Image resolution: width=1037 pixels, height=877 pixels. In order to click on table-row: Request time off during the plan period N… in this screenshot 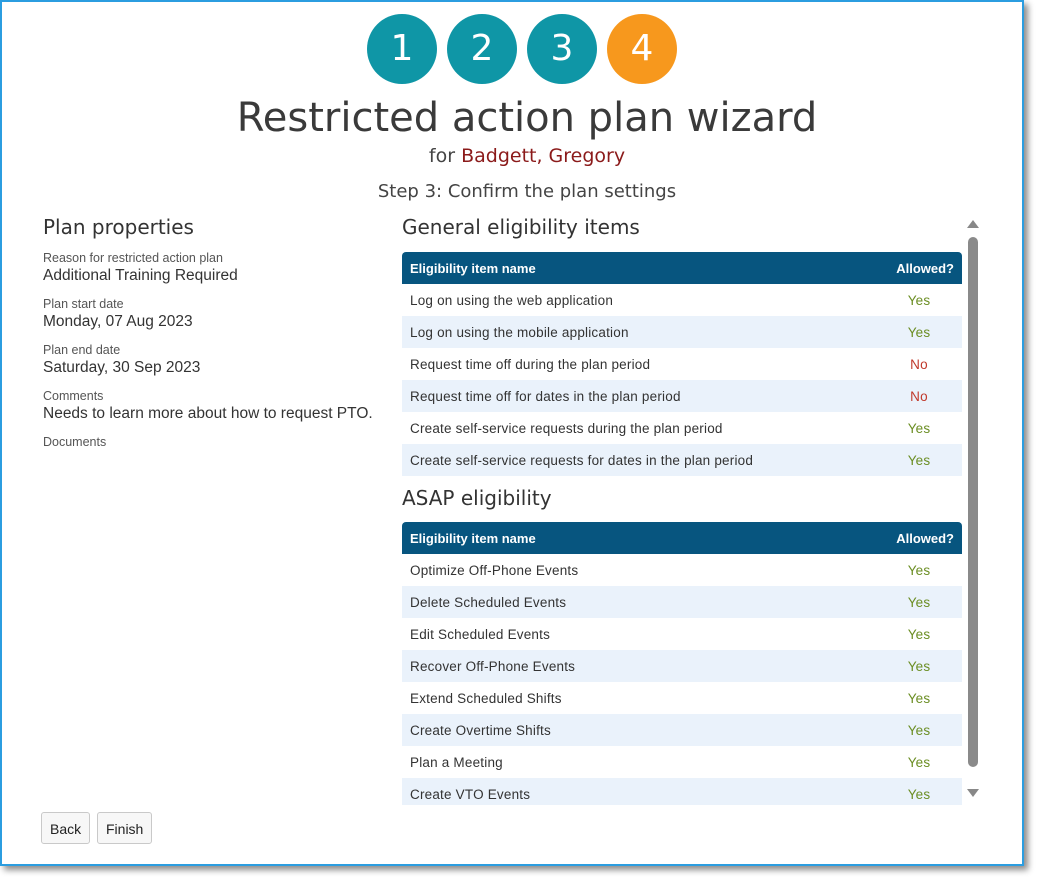, I will do `click(682, 364)`.